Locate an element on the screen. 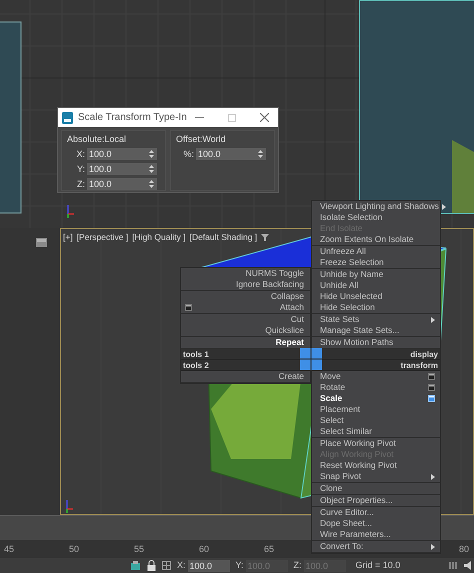 Image resolution: width=474 pixels, height=573 pixels. grid-size-text: Grid = 10.0 is located at coordinates (378, 565).